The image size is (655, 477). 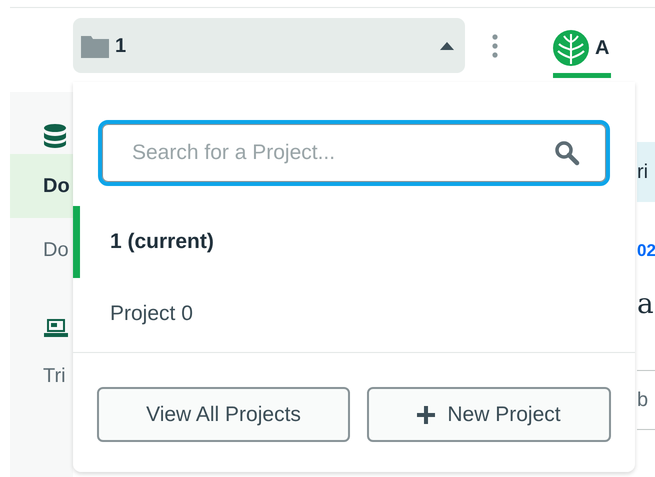 What do you see at coordinates (95, 46) in the screenshot?
I see `folder-icon` at bounding box center [95, 46].